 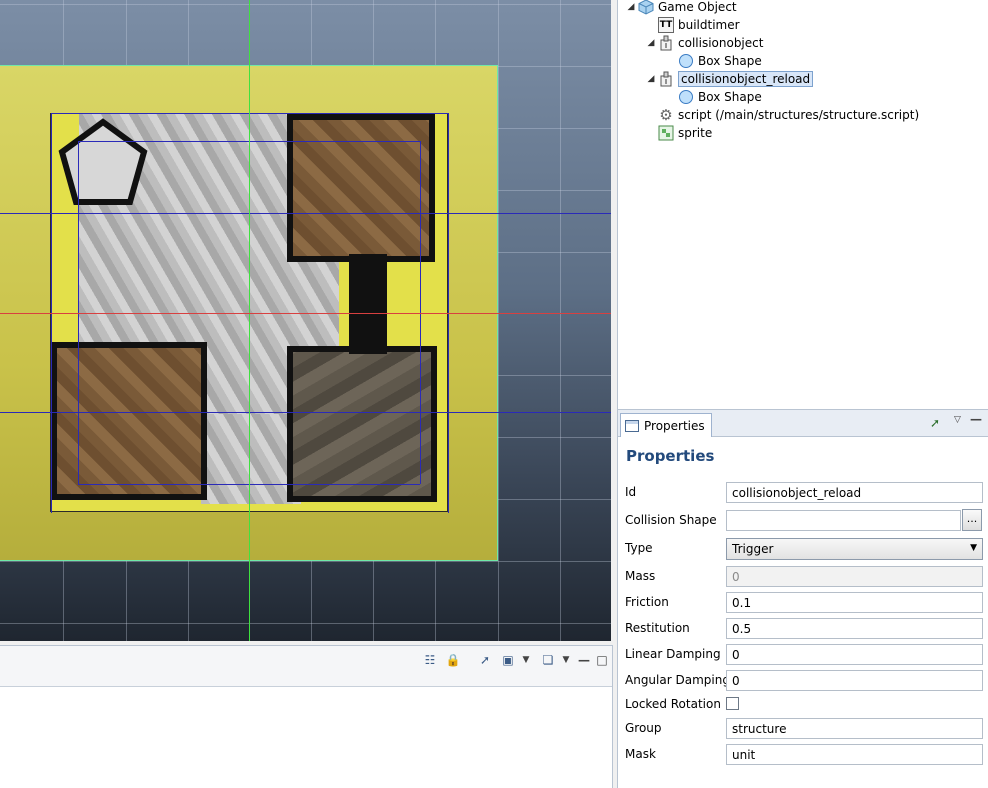 I want to click on type-select: Trigger ▼, so click(x=854, y=549).